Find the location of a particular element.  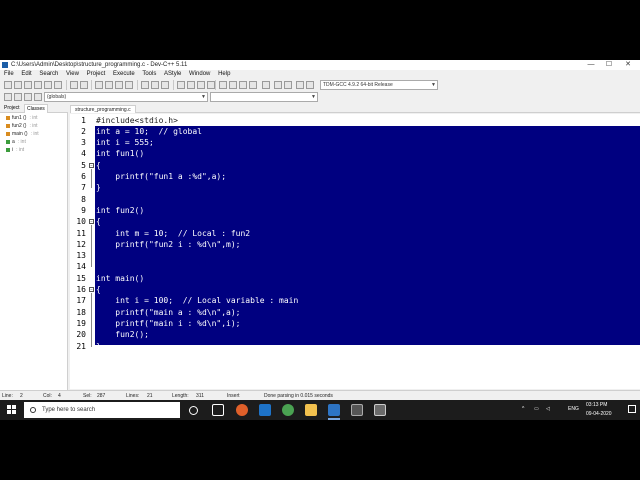

tree-item-label: fun1 () is located at coordinates (19, 118).